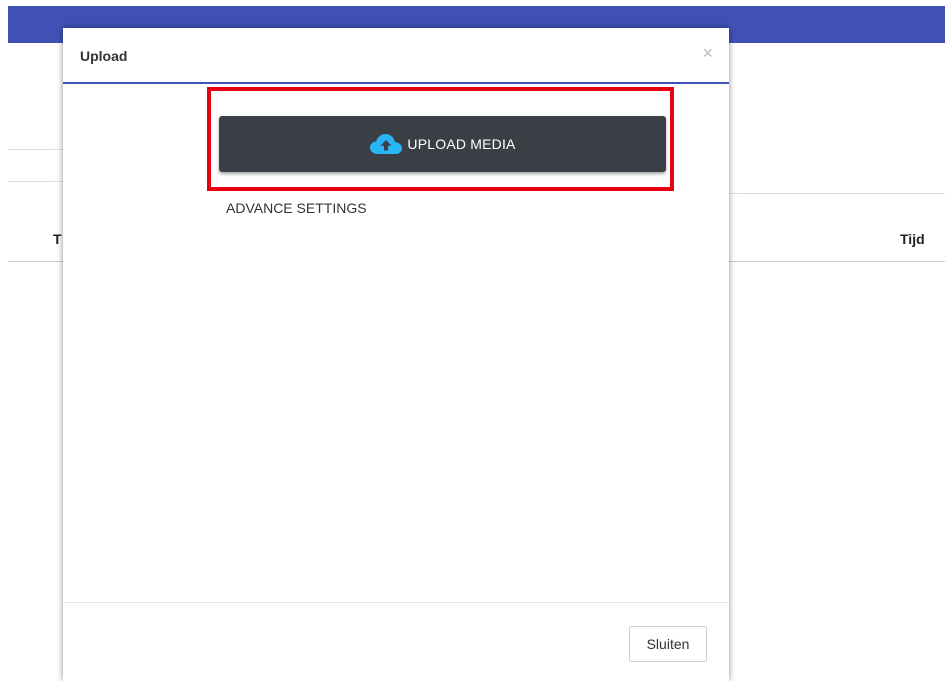  I want to click on upload-media-button: UPLOAD MEDIA, so click(442, 144).